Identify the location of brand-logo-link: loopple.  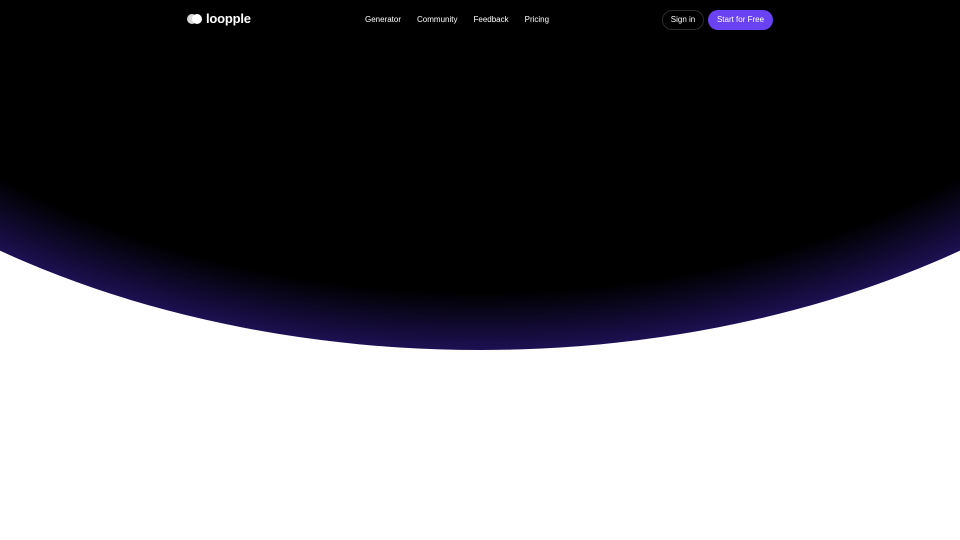
(219, 19).